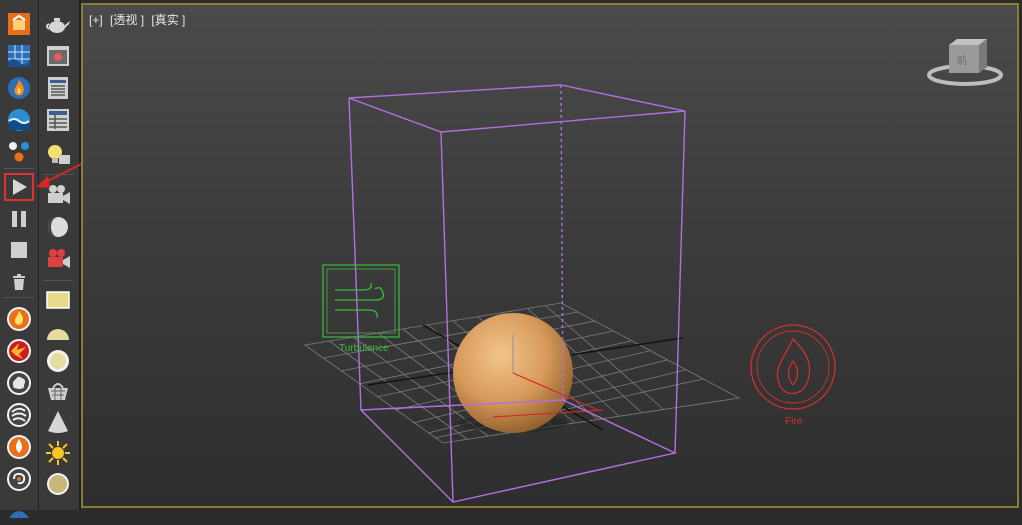 This screenshot has height=525, width=1022. What do you see at coordinates (19, 24) in the screenshot?
I see `fluid-source-icon` at bounding box center [19, 24].